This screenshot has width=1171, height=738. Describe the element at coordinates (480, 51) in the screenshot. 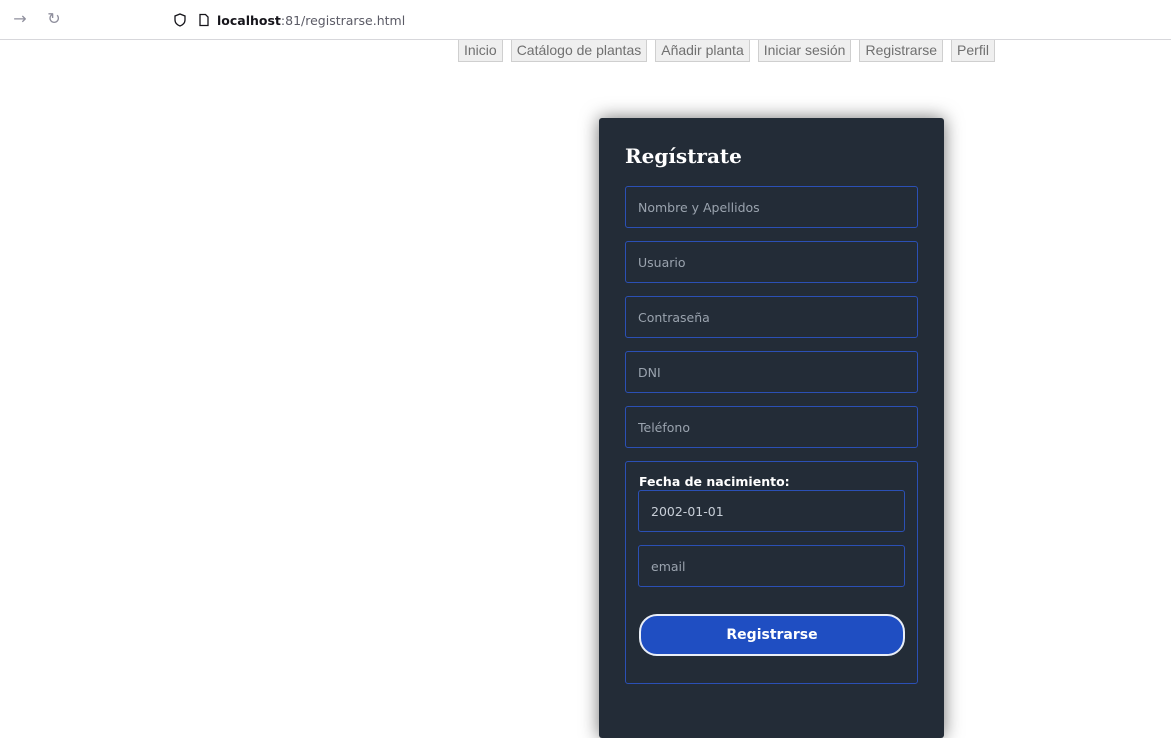

I see `nav-inicio: Inicio` at that location.